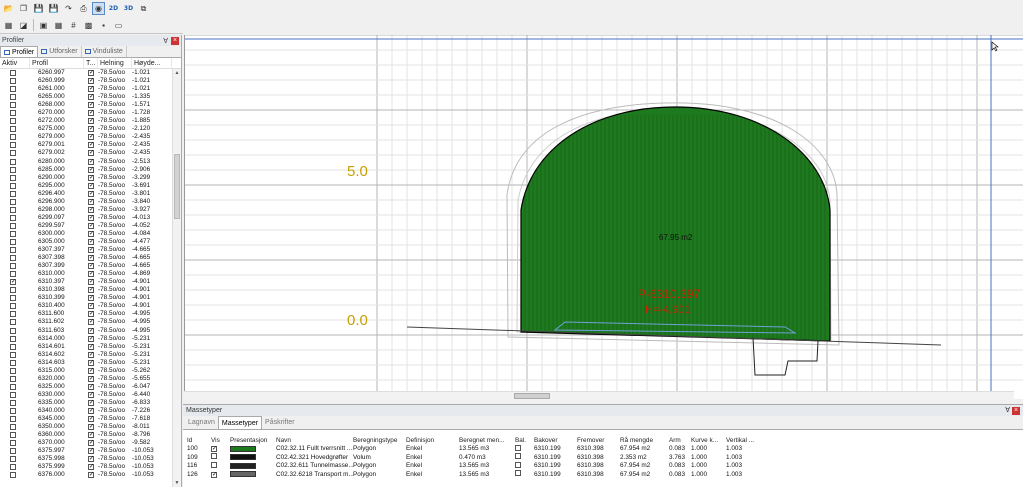  What do you see at coordinates (86, 186) in the screenshot?
I see `table-row: 6295.000 ✓ -78.5o/oo -3.691` at bounding box center [86, 186].